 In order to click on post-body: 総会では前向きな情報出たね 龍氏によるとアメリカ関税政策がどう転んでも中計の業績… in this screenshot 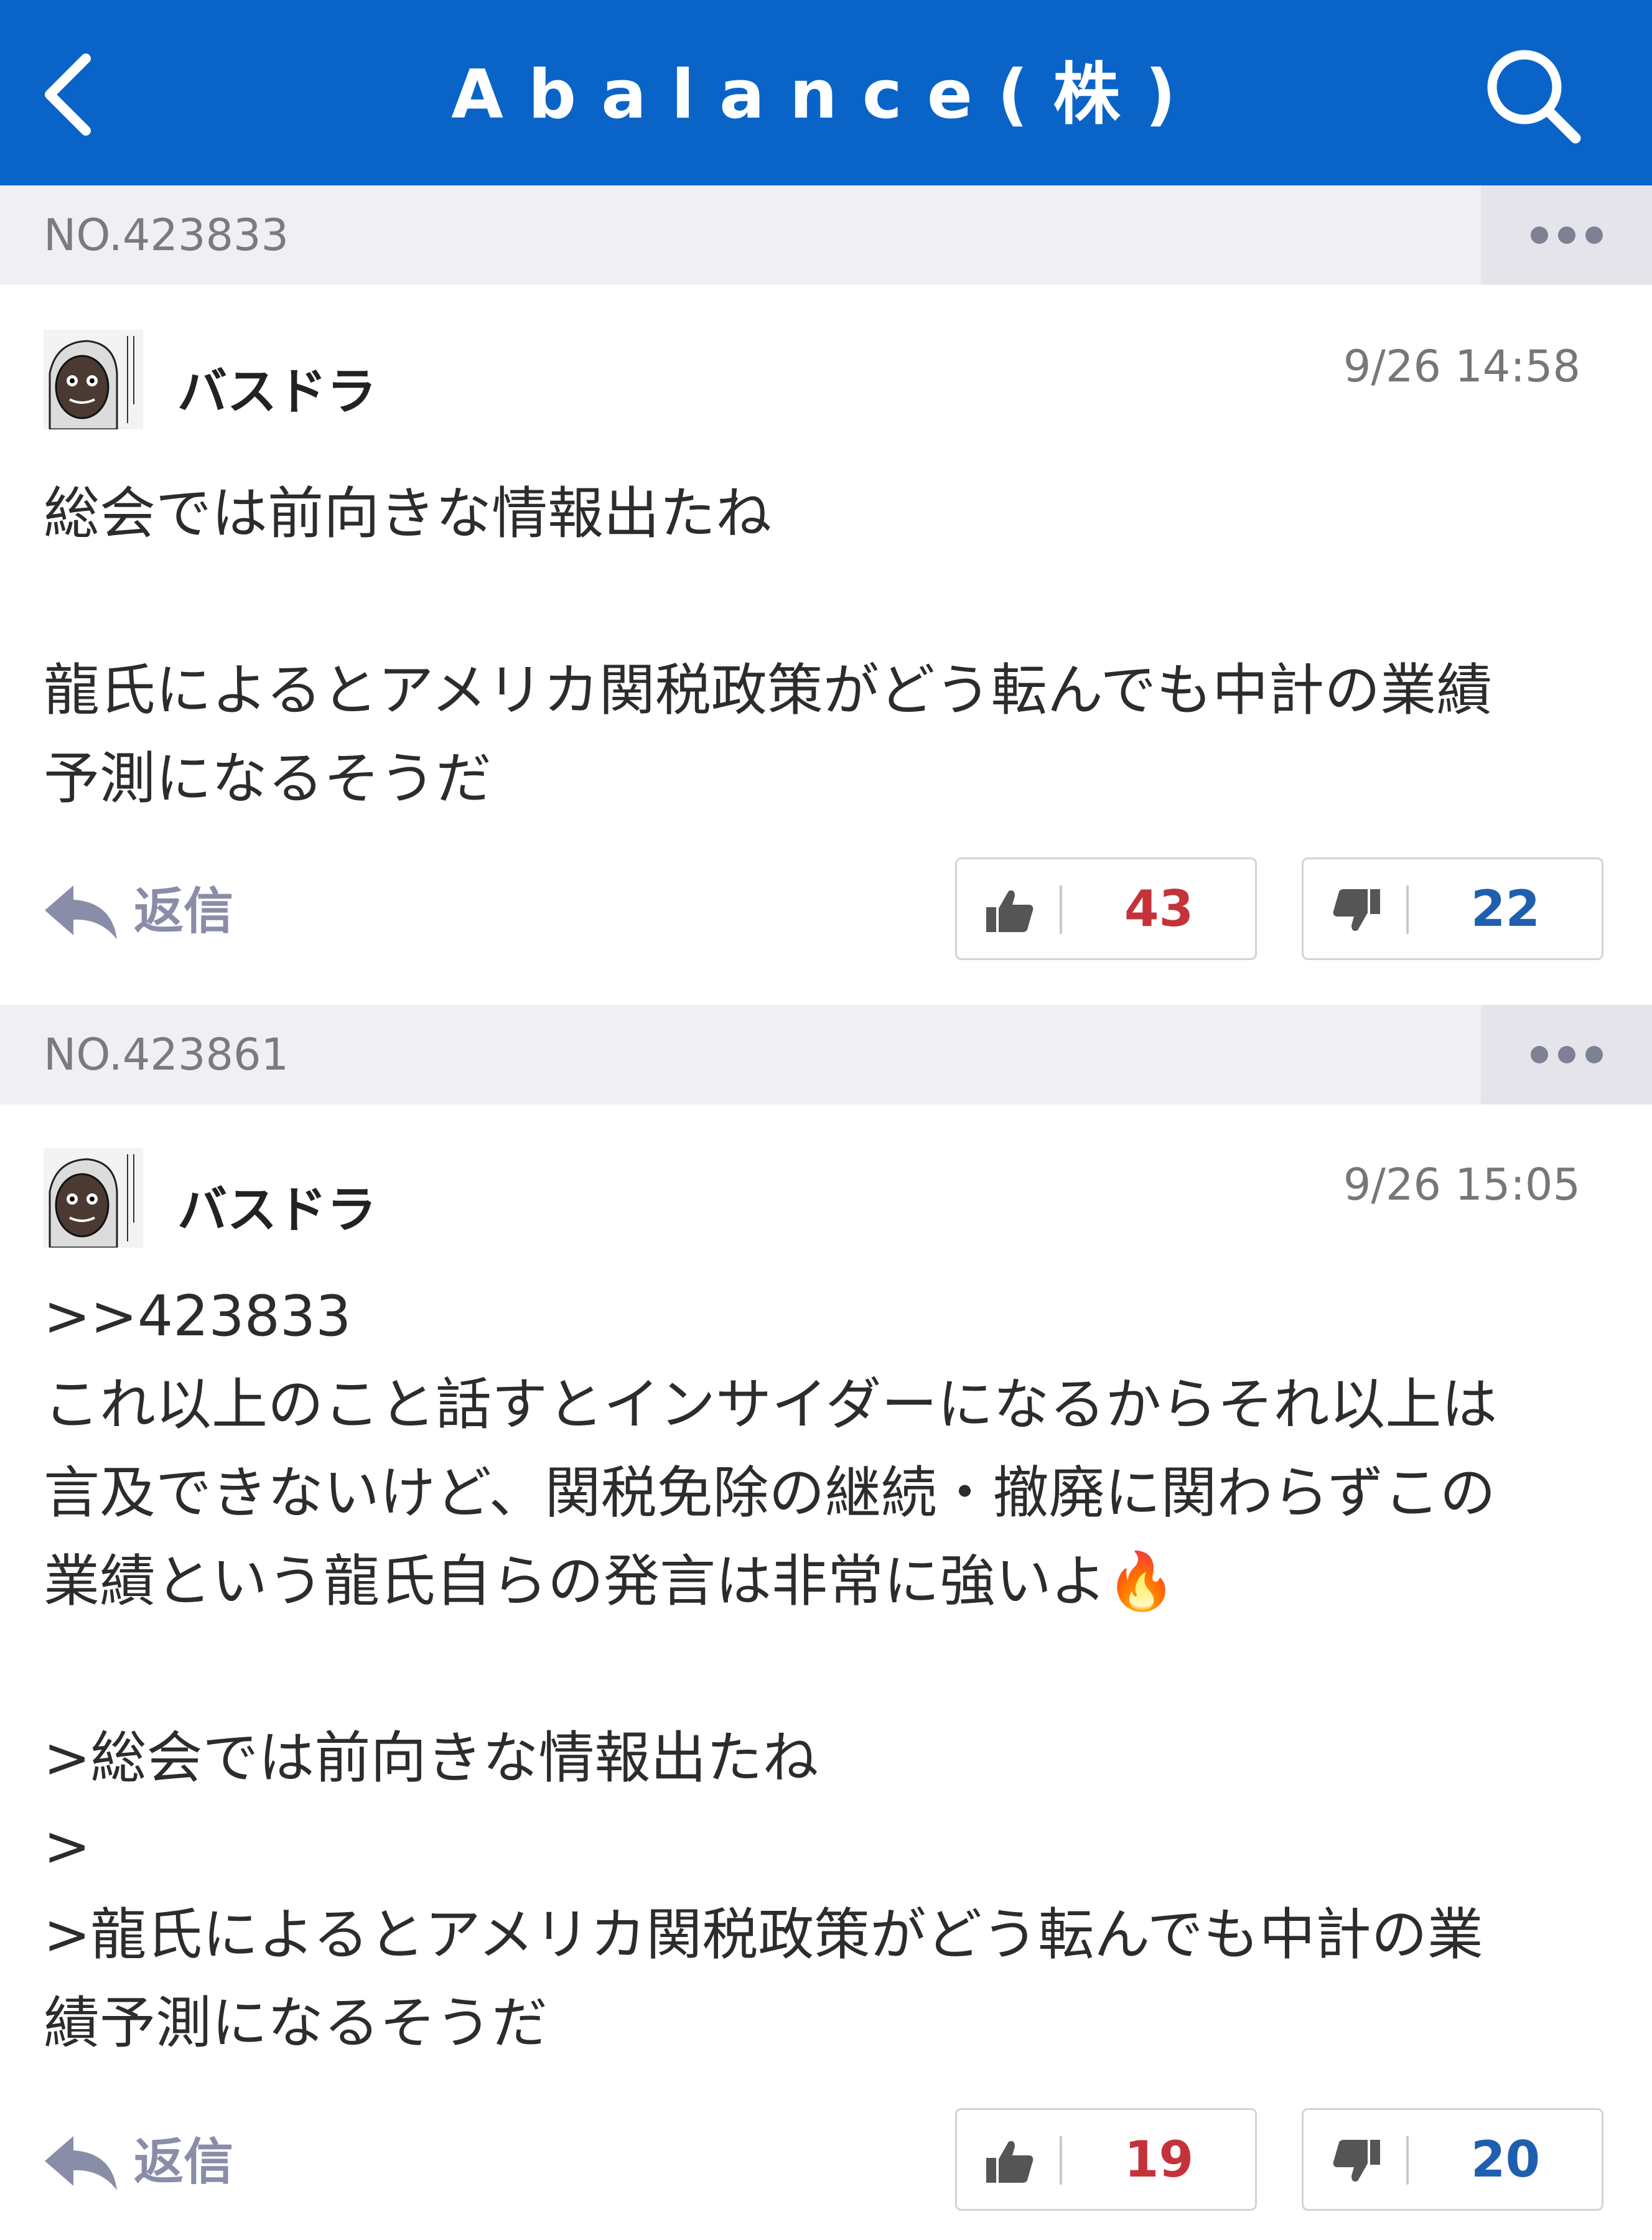, I will do `click(768, 646)`.